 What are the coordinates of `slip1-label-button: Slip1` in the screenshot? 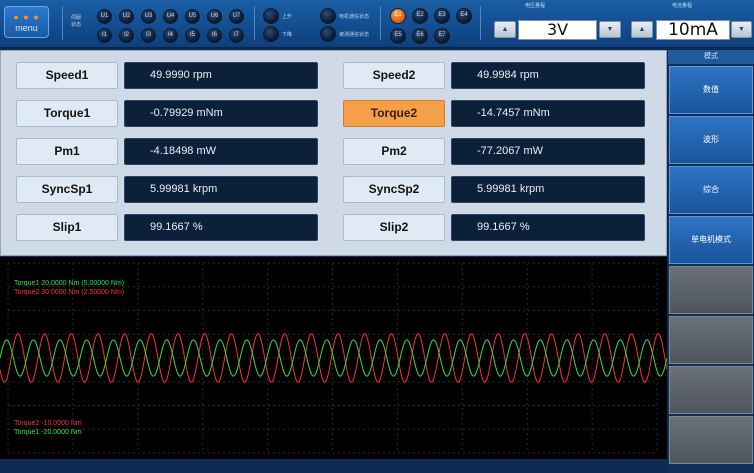 It's located at (67, 227).